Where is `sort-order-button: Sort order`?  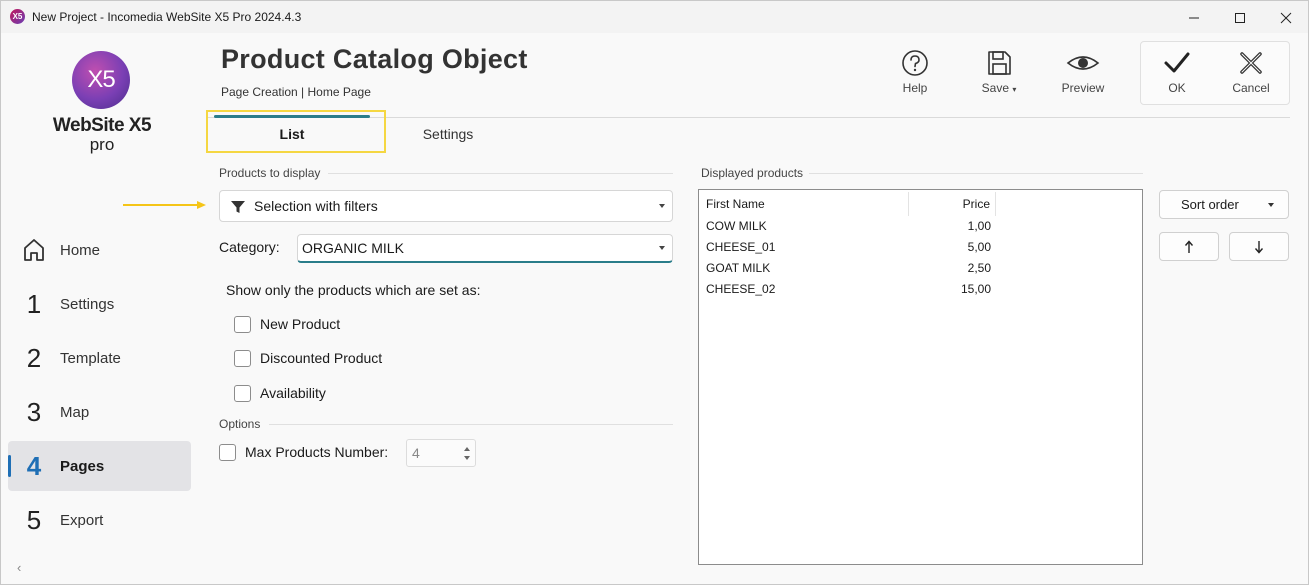
sort-order-button: Sort order is located at coordinates (1224, 204).